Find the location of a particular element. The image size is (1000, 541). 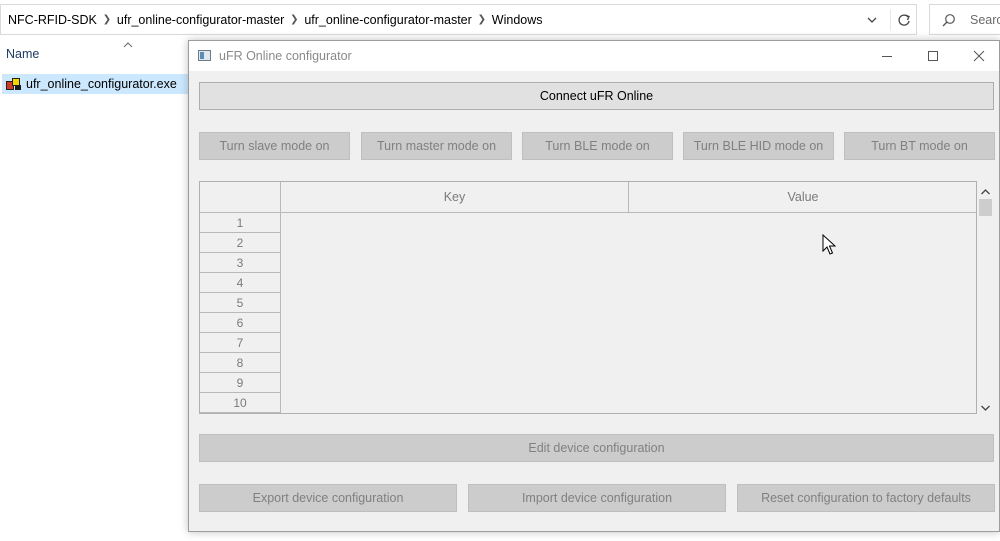

file-list-item: ufr_online_configurator.exe is located at coordinates (96, 84).